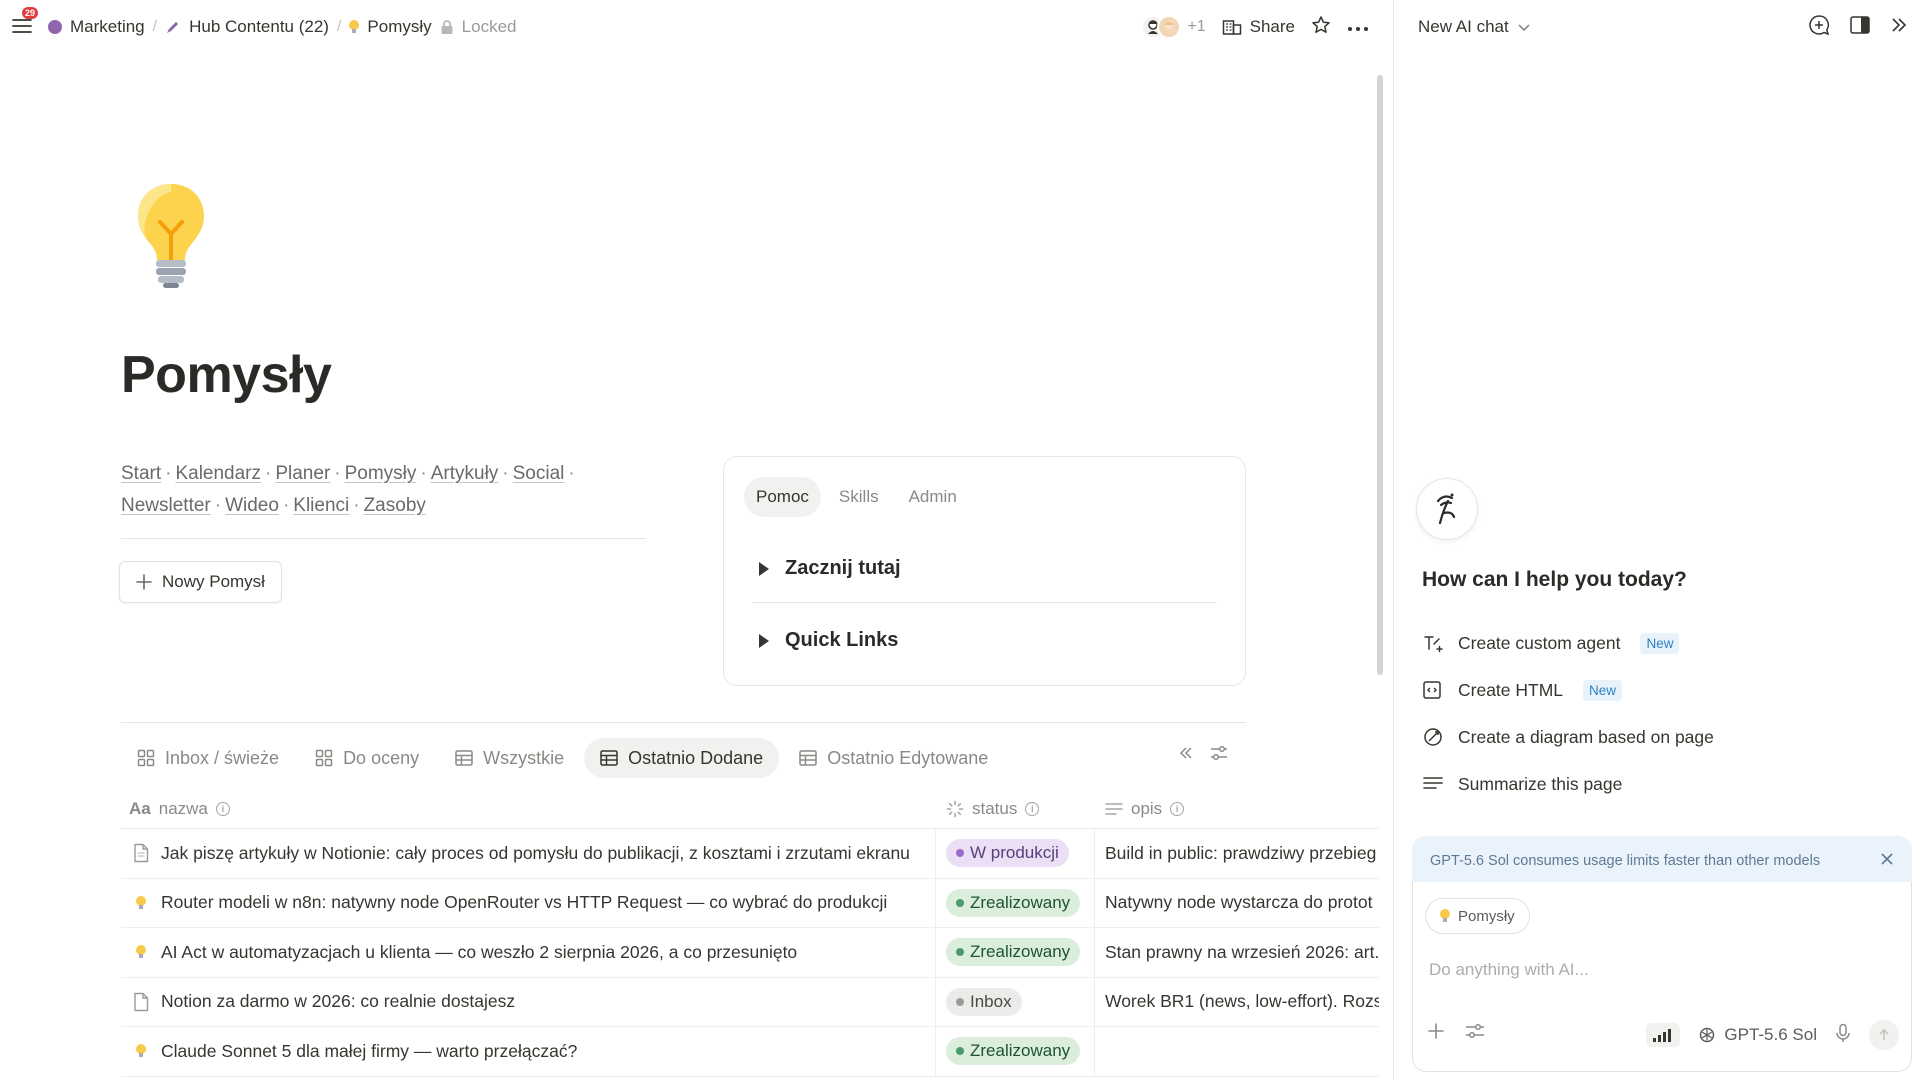  Describe the element at coordinates (395, 505) in the screenshot. I see `nav-link-zasoby: Zasoby` at that location.